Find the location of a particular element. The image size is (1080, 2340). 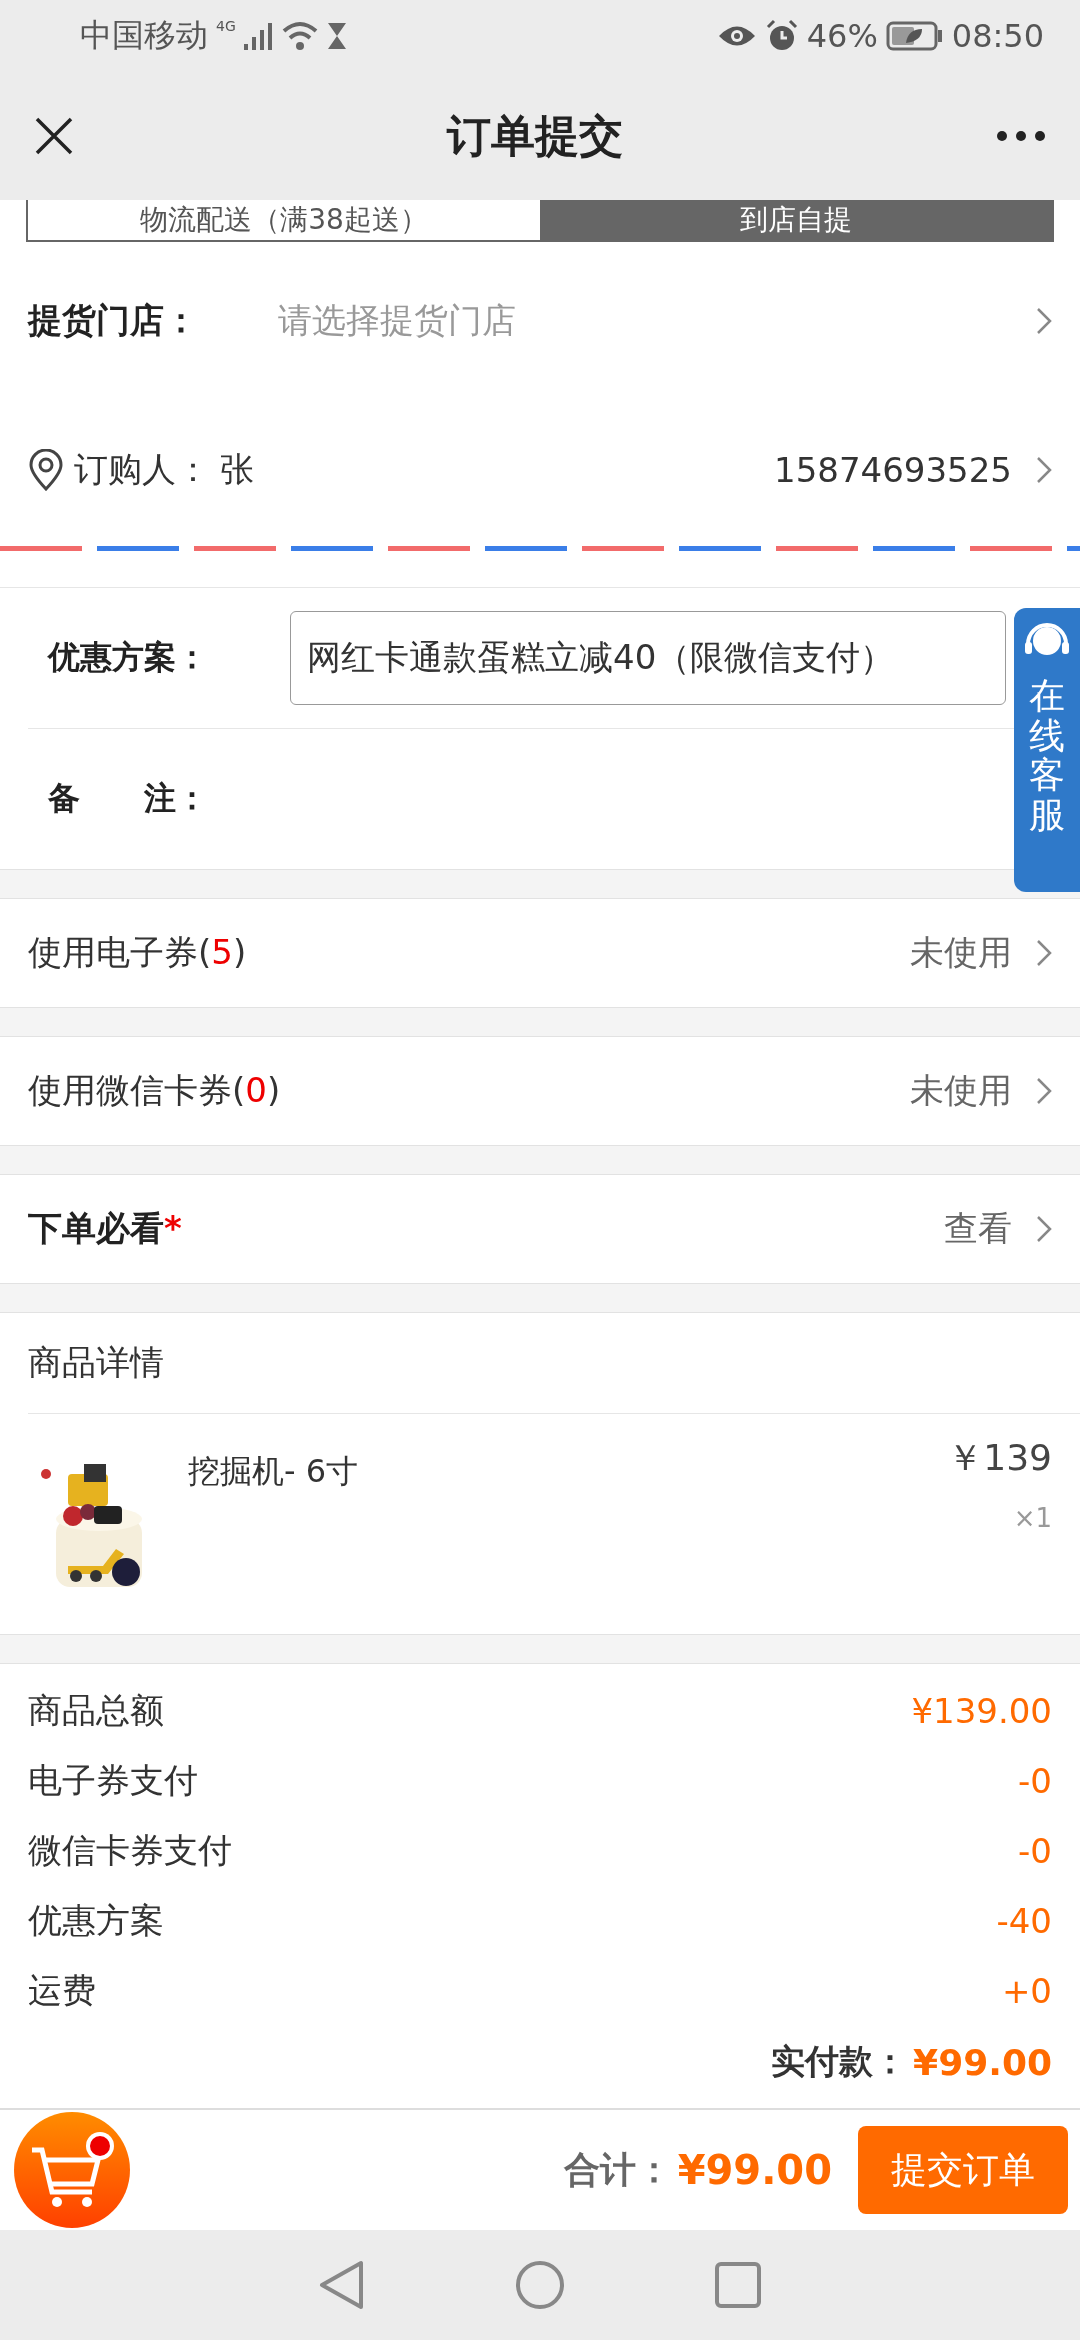

buyer-name: 张 is located at coordinates (237, 469).